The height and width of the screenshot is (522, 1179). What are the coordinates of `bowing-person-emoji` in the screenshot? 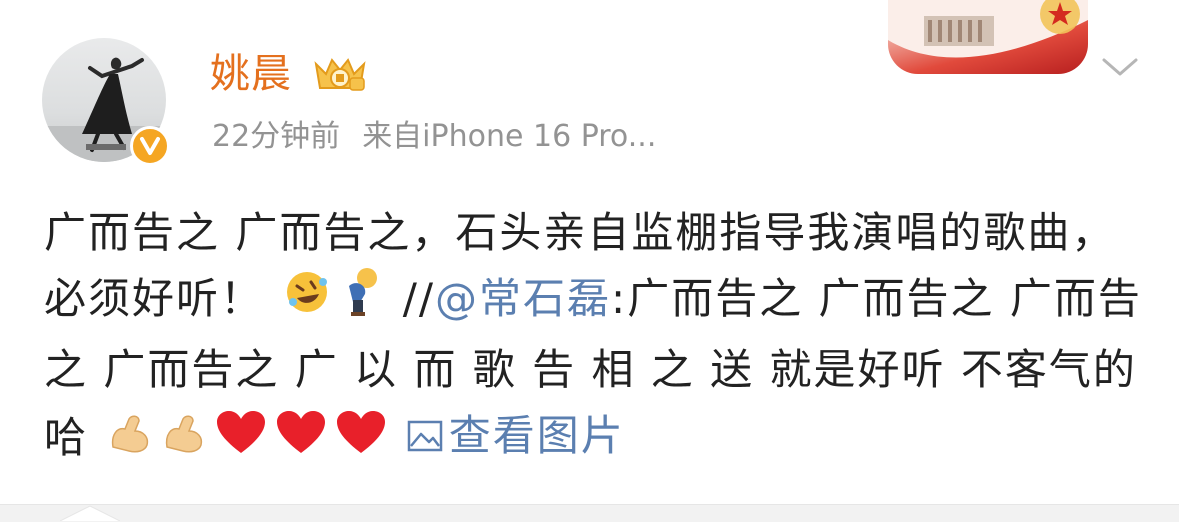 It's located at (361, 301).